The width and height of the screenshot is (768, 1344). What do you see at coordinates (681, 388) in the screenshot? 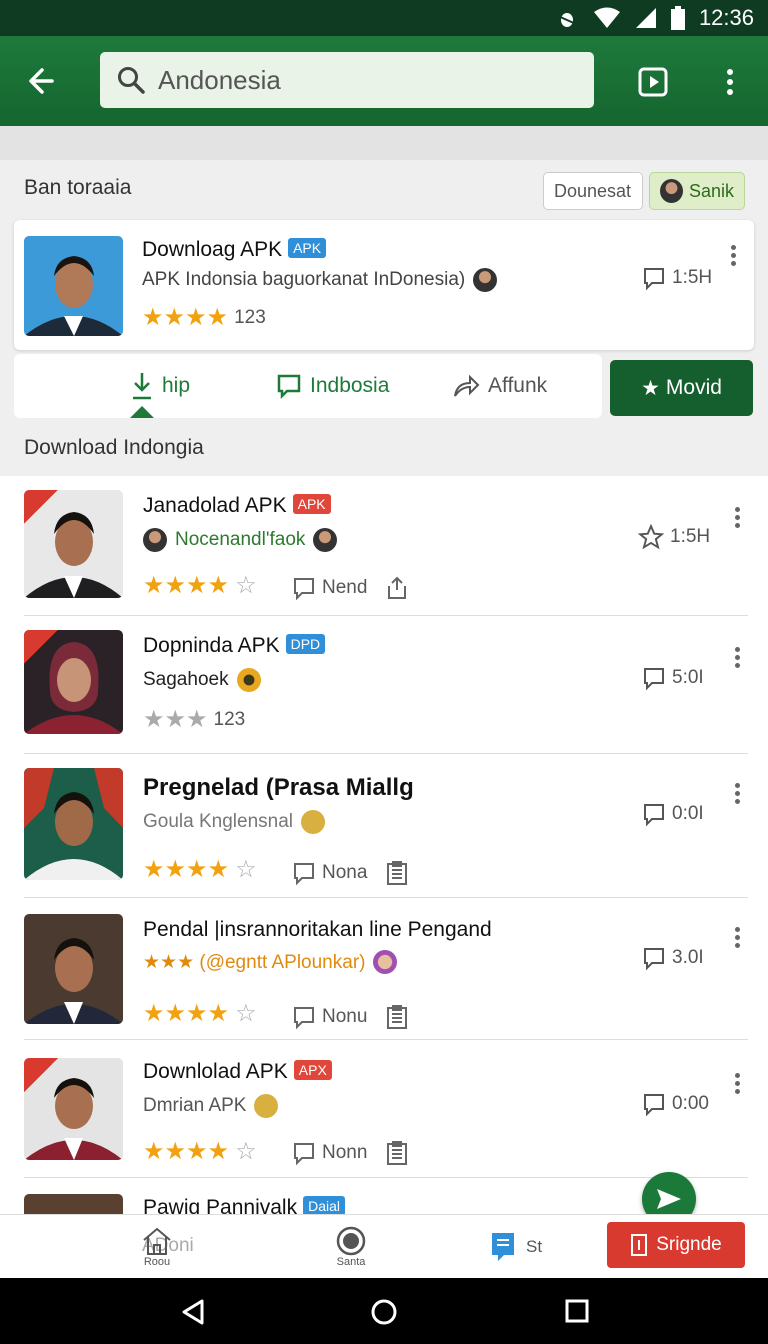
I see `movid-button: ★ Movid` at bounding box center [681, 388].